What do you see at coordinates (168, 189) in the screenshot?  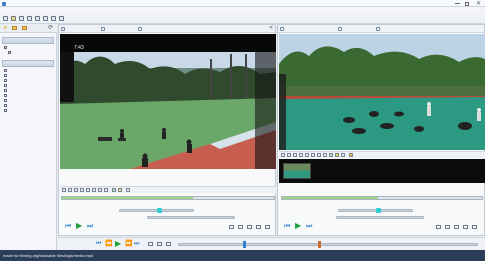 I see `left-drawing-toolbar` at bounding box center [168, 189].